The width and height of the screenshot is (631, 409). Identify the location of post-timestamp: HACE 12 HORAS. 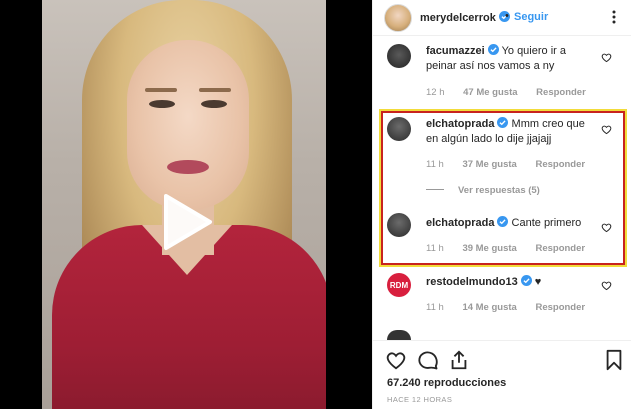
(419, 399).